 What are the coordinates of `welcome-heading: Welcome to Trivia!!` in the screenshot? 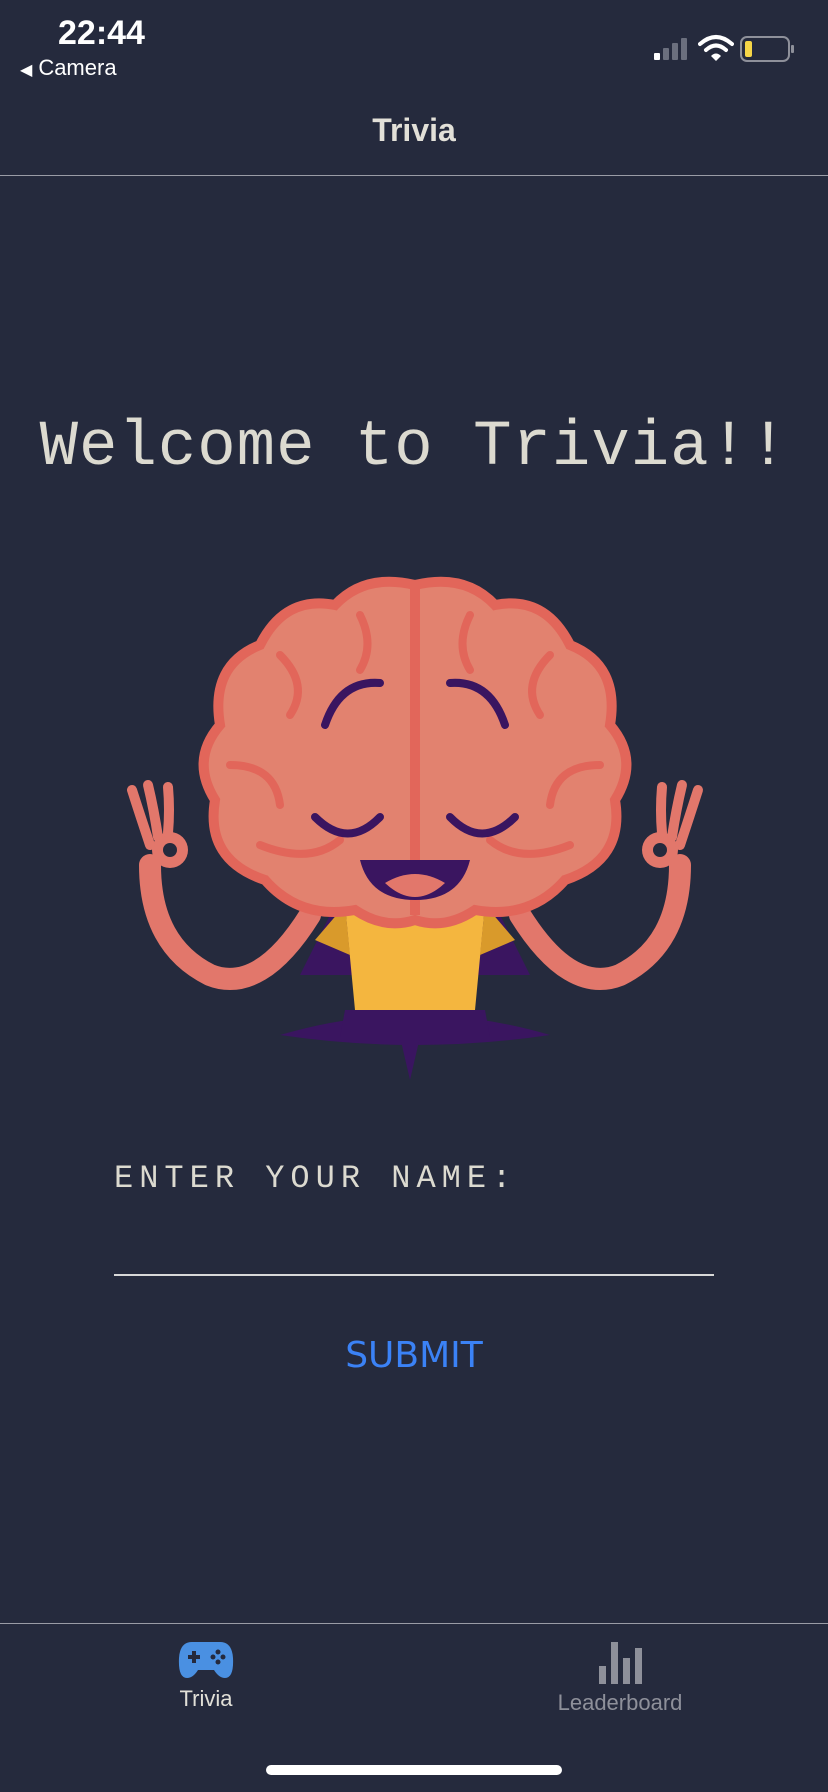 It's located at (414, 448).